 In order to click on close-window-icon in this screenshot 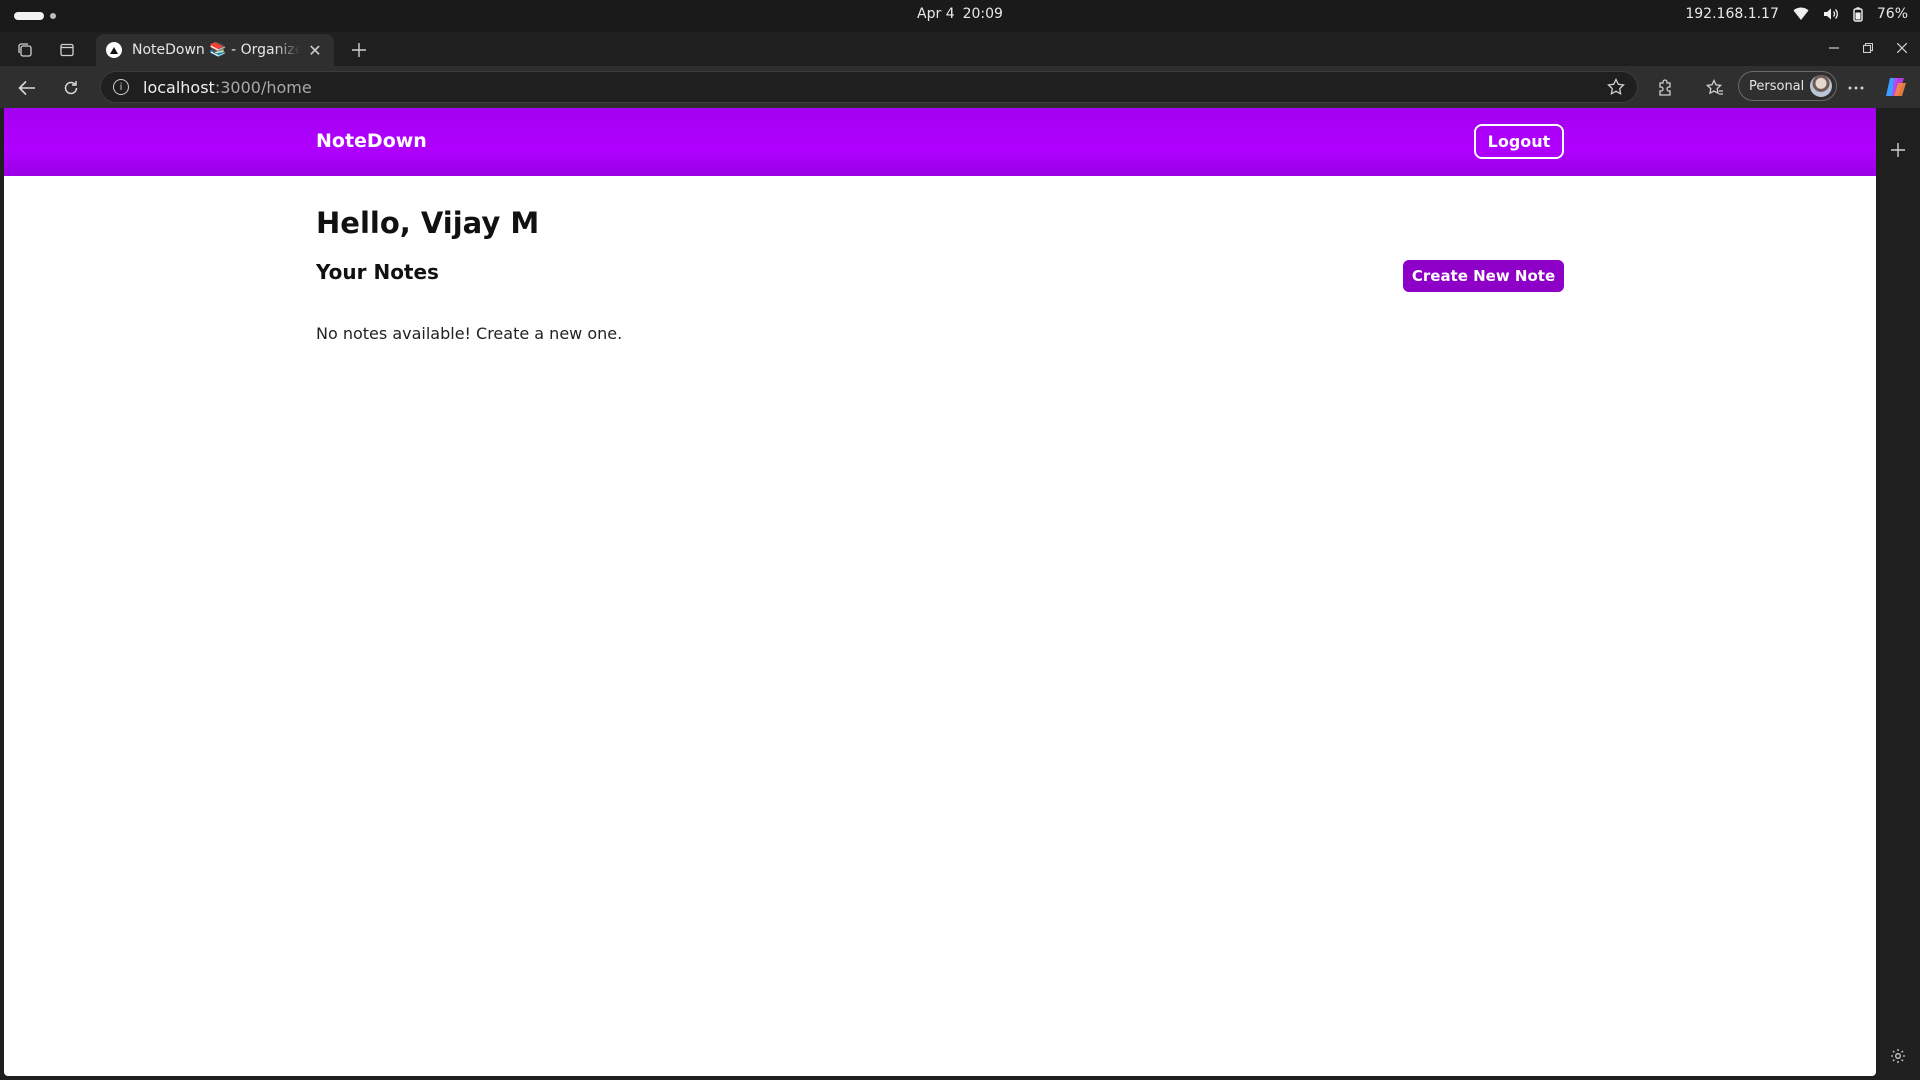, I will do `click(1902, 48)`.